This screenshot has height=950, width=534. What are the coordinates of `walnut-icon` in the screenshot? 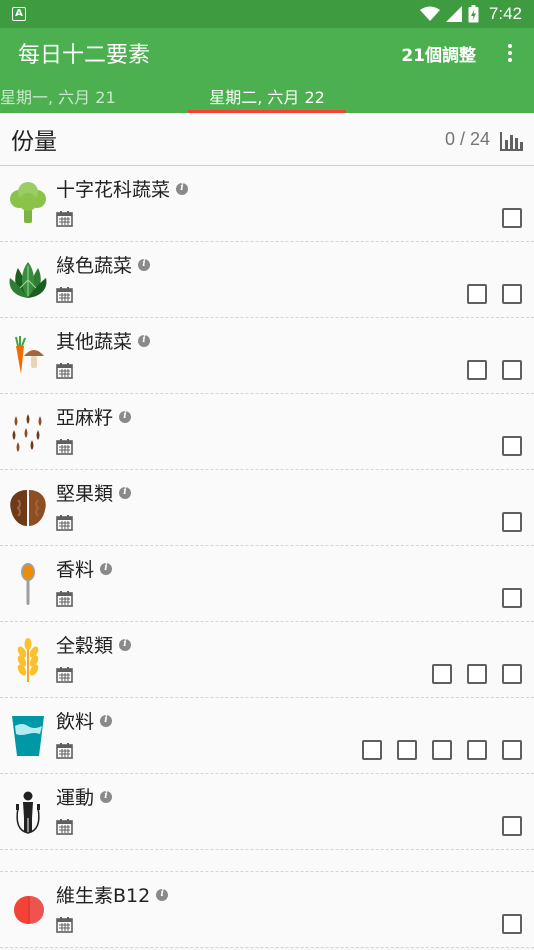 It's located at (28, 508).